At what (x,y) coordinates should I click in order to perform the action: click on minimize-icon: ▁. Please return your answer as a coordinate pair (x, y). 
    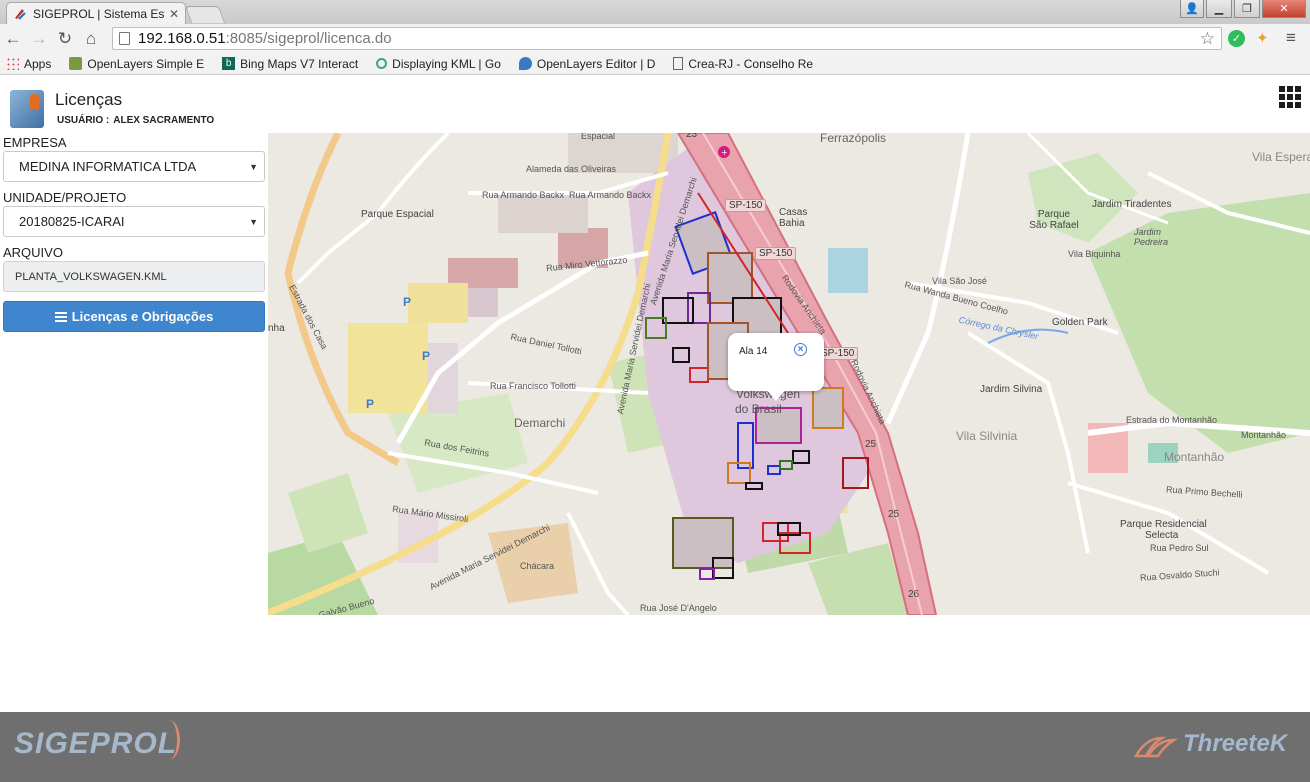
    Looking at the image, I should click on (1219, 9).